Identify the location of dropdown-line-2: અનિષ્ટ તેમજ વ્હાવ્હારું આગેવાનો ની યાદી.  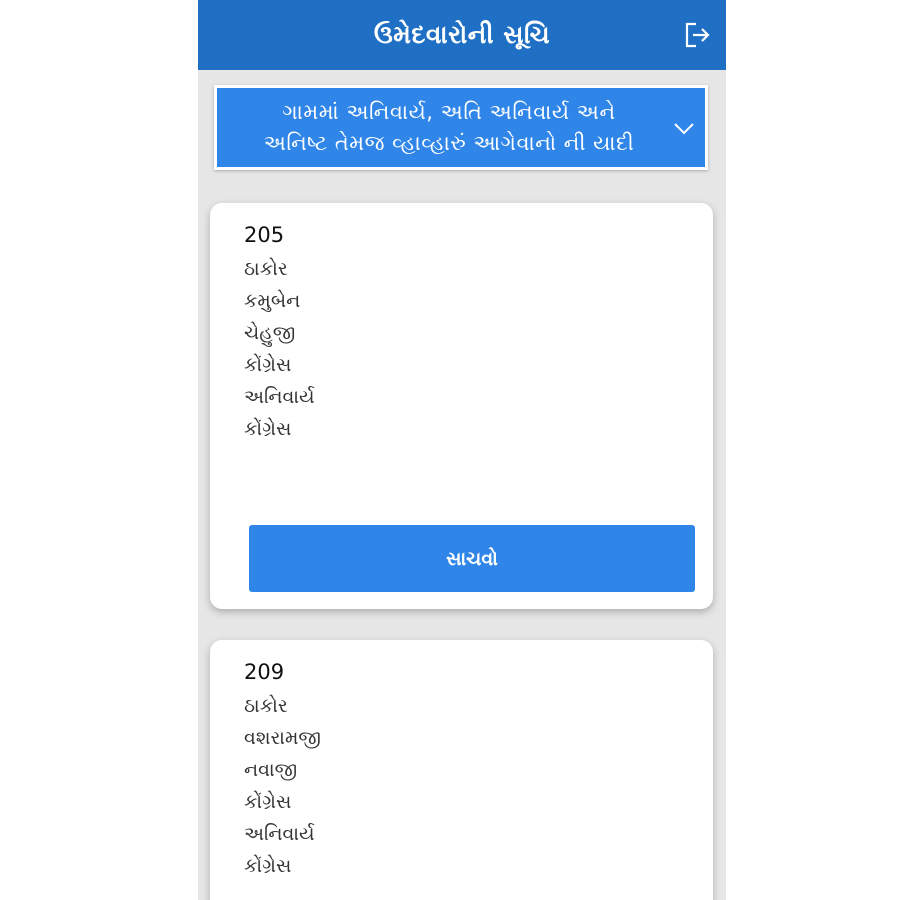
(449, 142).